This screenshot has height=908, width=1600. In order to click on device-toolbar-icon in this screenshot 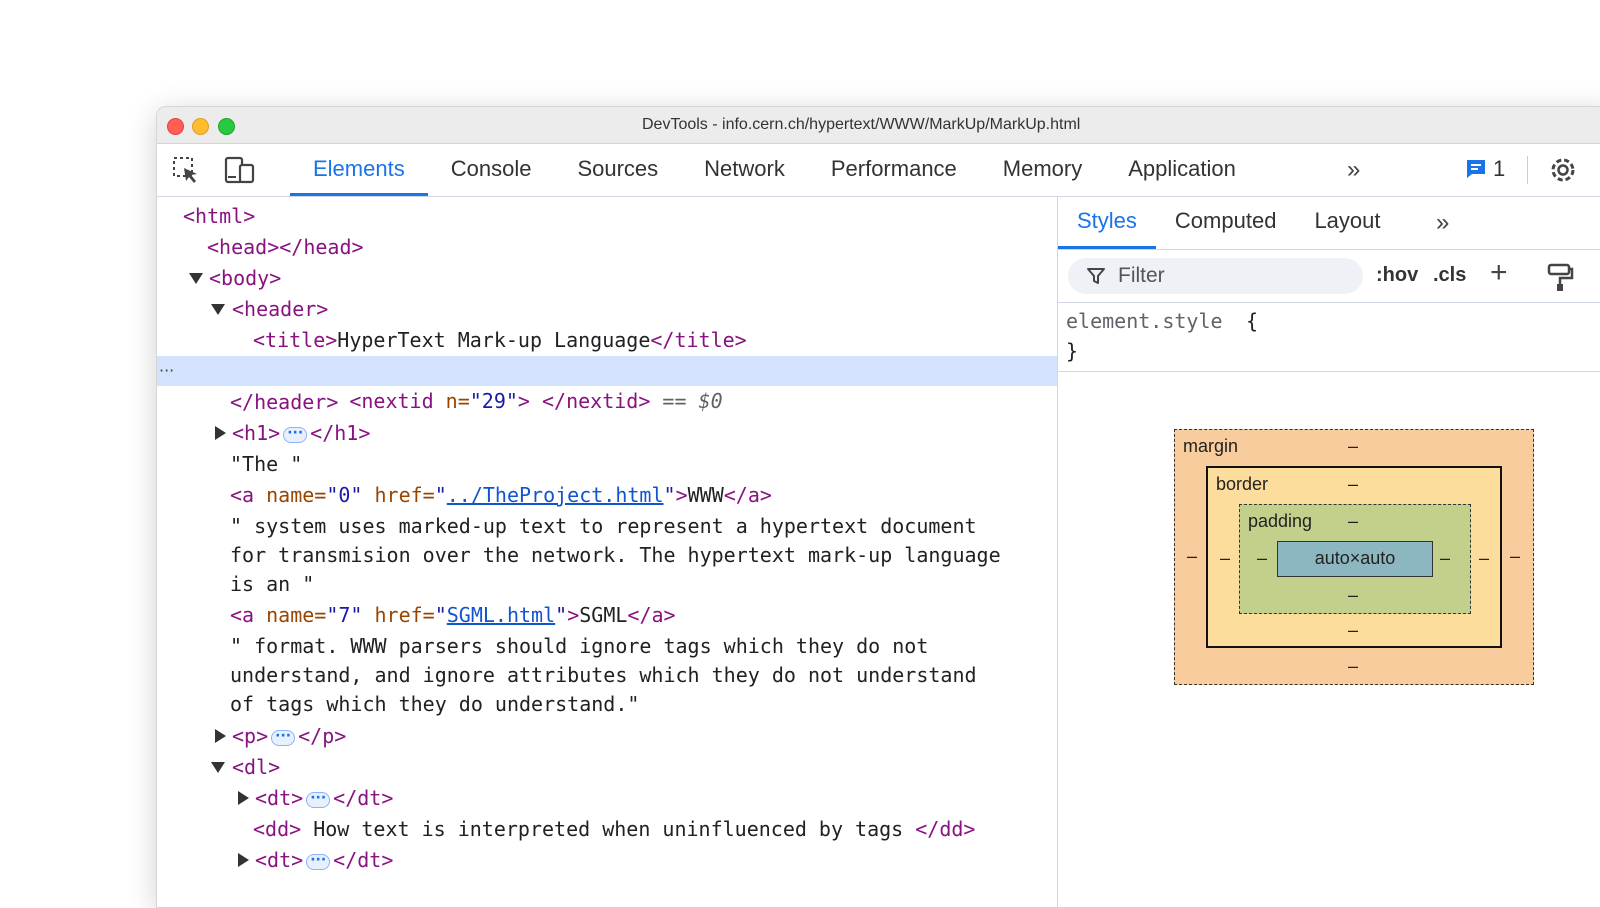, I will do `click(240, 170)`.